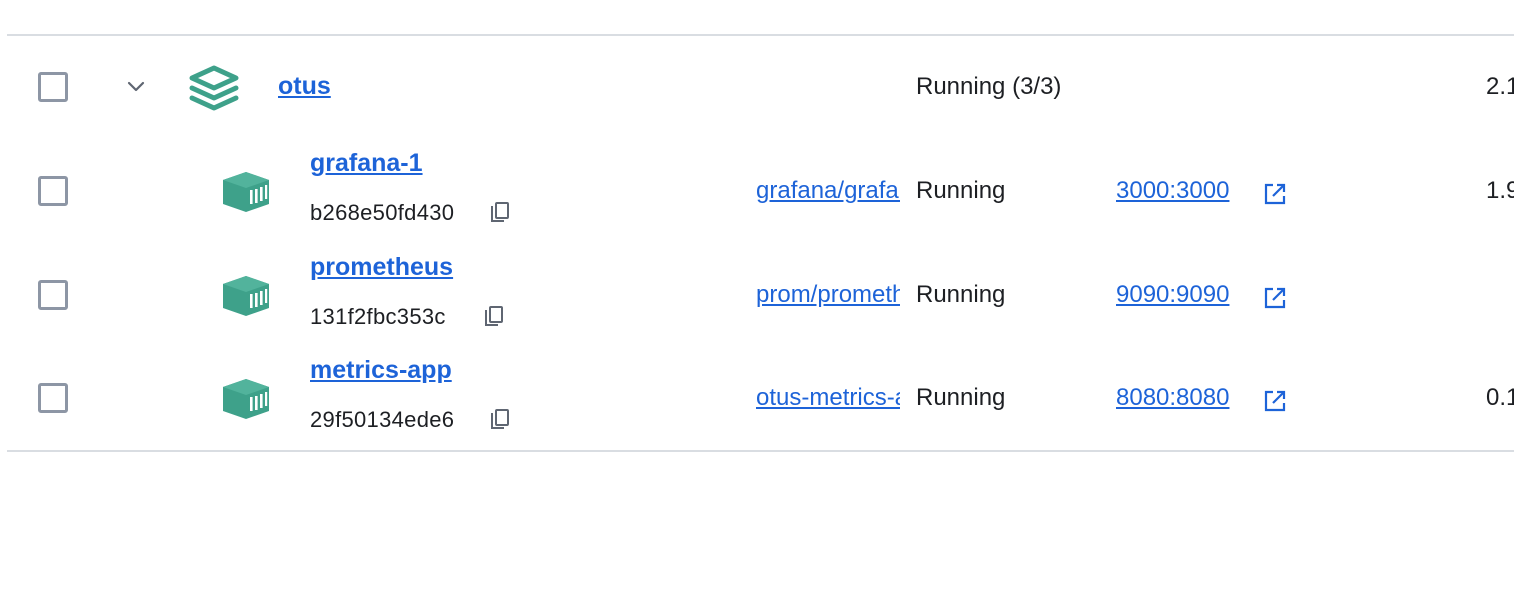  I want to click on container-port-link: 8080:8080, so click(1172, 398).